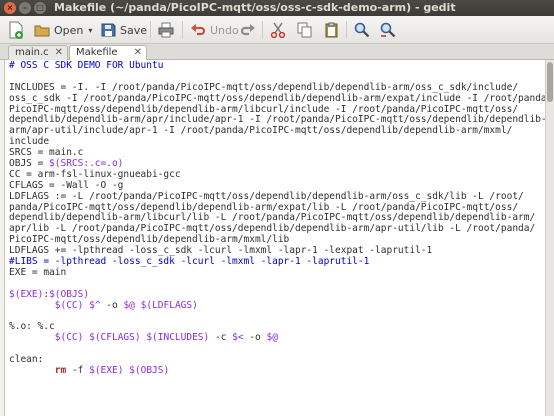 The height and width of the screenshot is (416, 554). Describe the element at coordinates (550, 82) in the screenshot. I see `scrollbar-thumb` at that location.